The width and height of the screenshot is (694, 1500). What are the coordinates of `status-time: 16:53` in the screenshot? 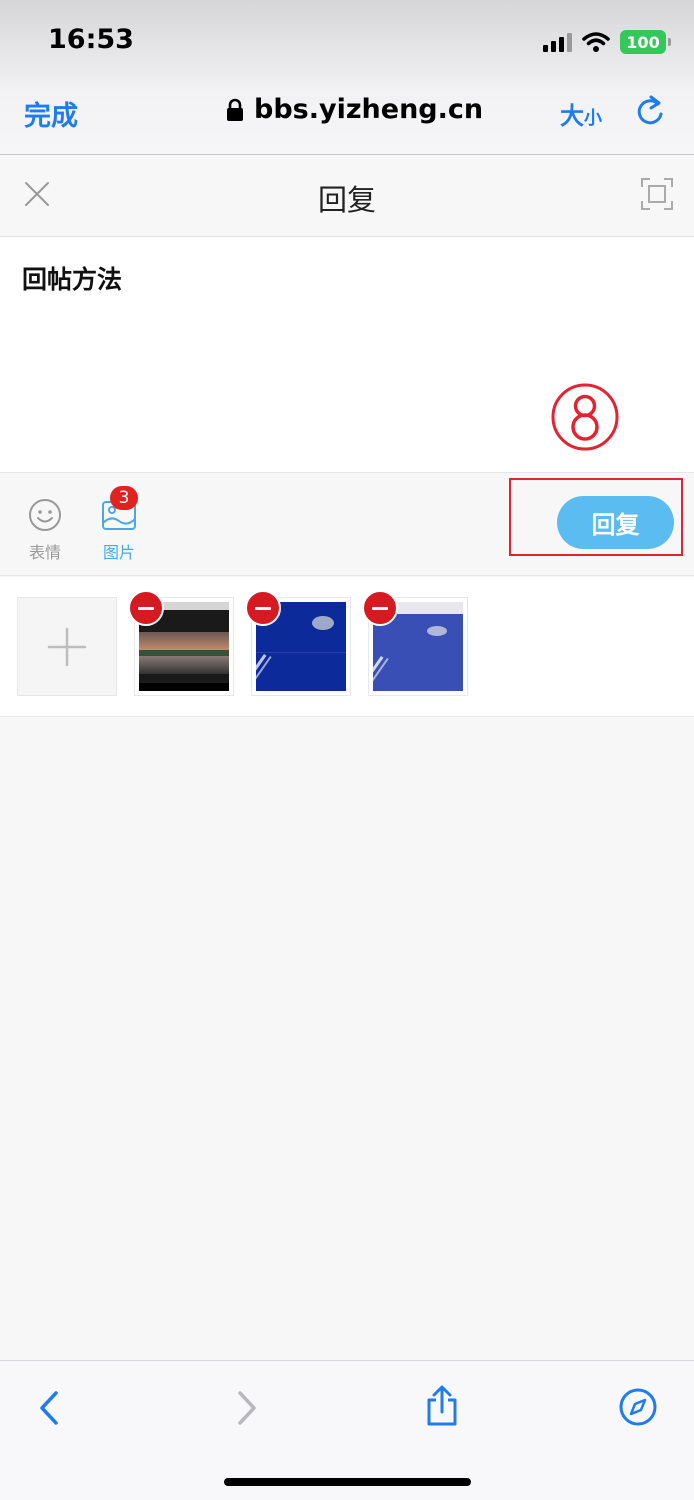 It's located at (91, 39).